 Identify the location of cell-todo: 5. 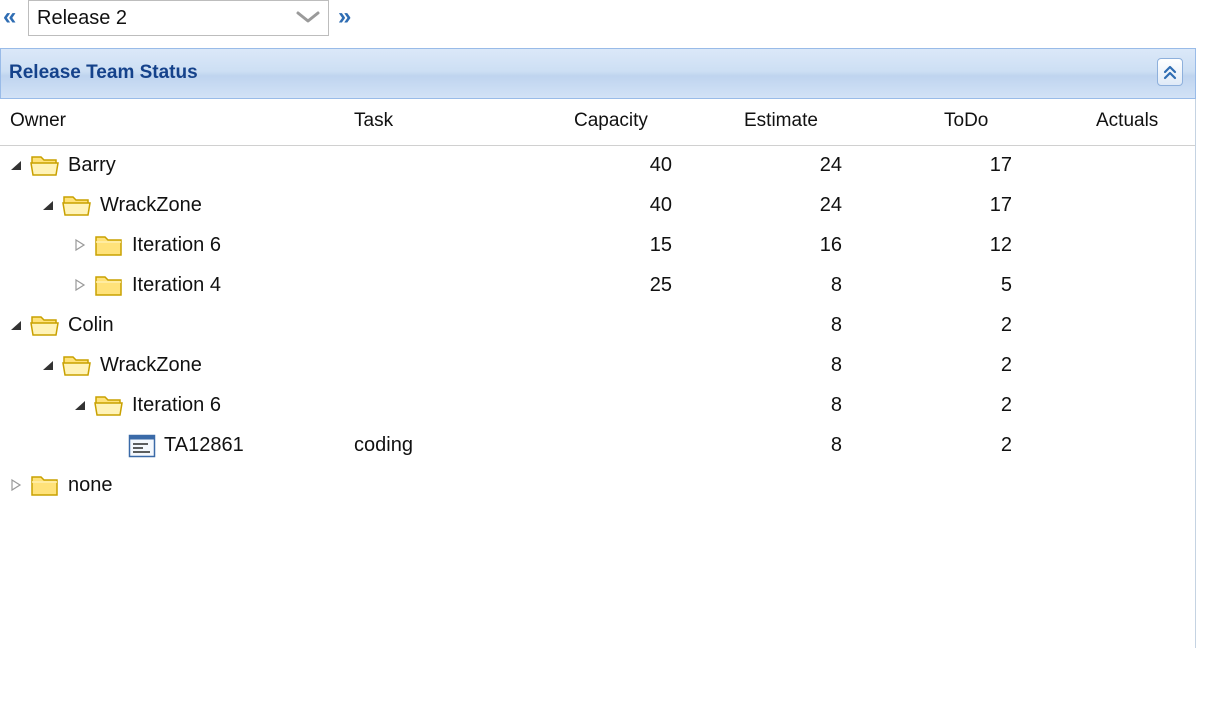
(1006, 285).